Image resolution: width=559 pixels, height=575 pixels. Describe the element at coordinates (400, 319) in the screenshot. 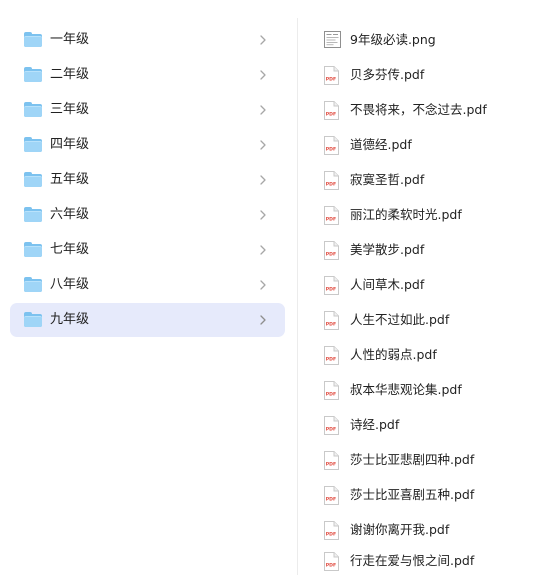

I see `file-name: 人生不过如此.pdf` at that location.